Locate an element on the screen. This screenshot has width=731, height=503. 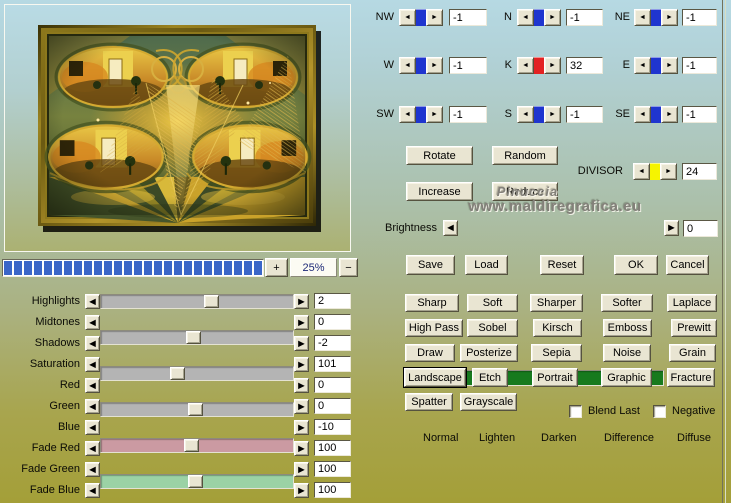
filter-landscape-button: Landscape is located at coordinates (435, 377).